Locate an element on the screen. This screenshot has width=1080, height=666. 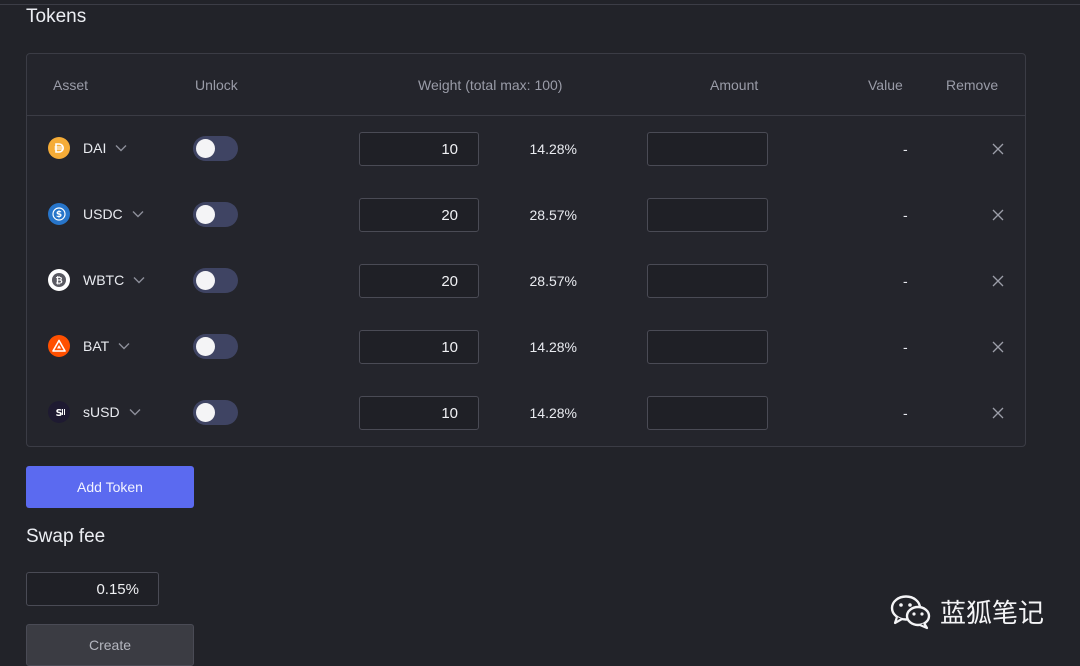
top-divider is located at coordinates (540, 4).